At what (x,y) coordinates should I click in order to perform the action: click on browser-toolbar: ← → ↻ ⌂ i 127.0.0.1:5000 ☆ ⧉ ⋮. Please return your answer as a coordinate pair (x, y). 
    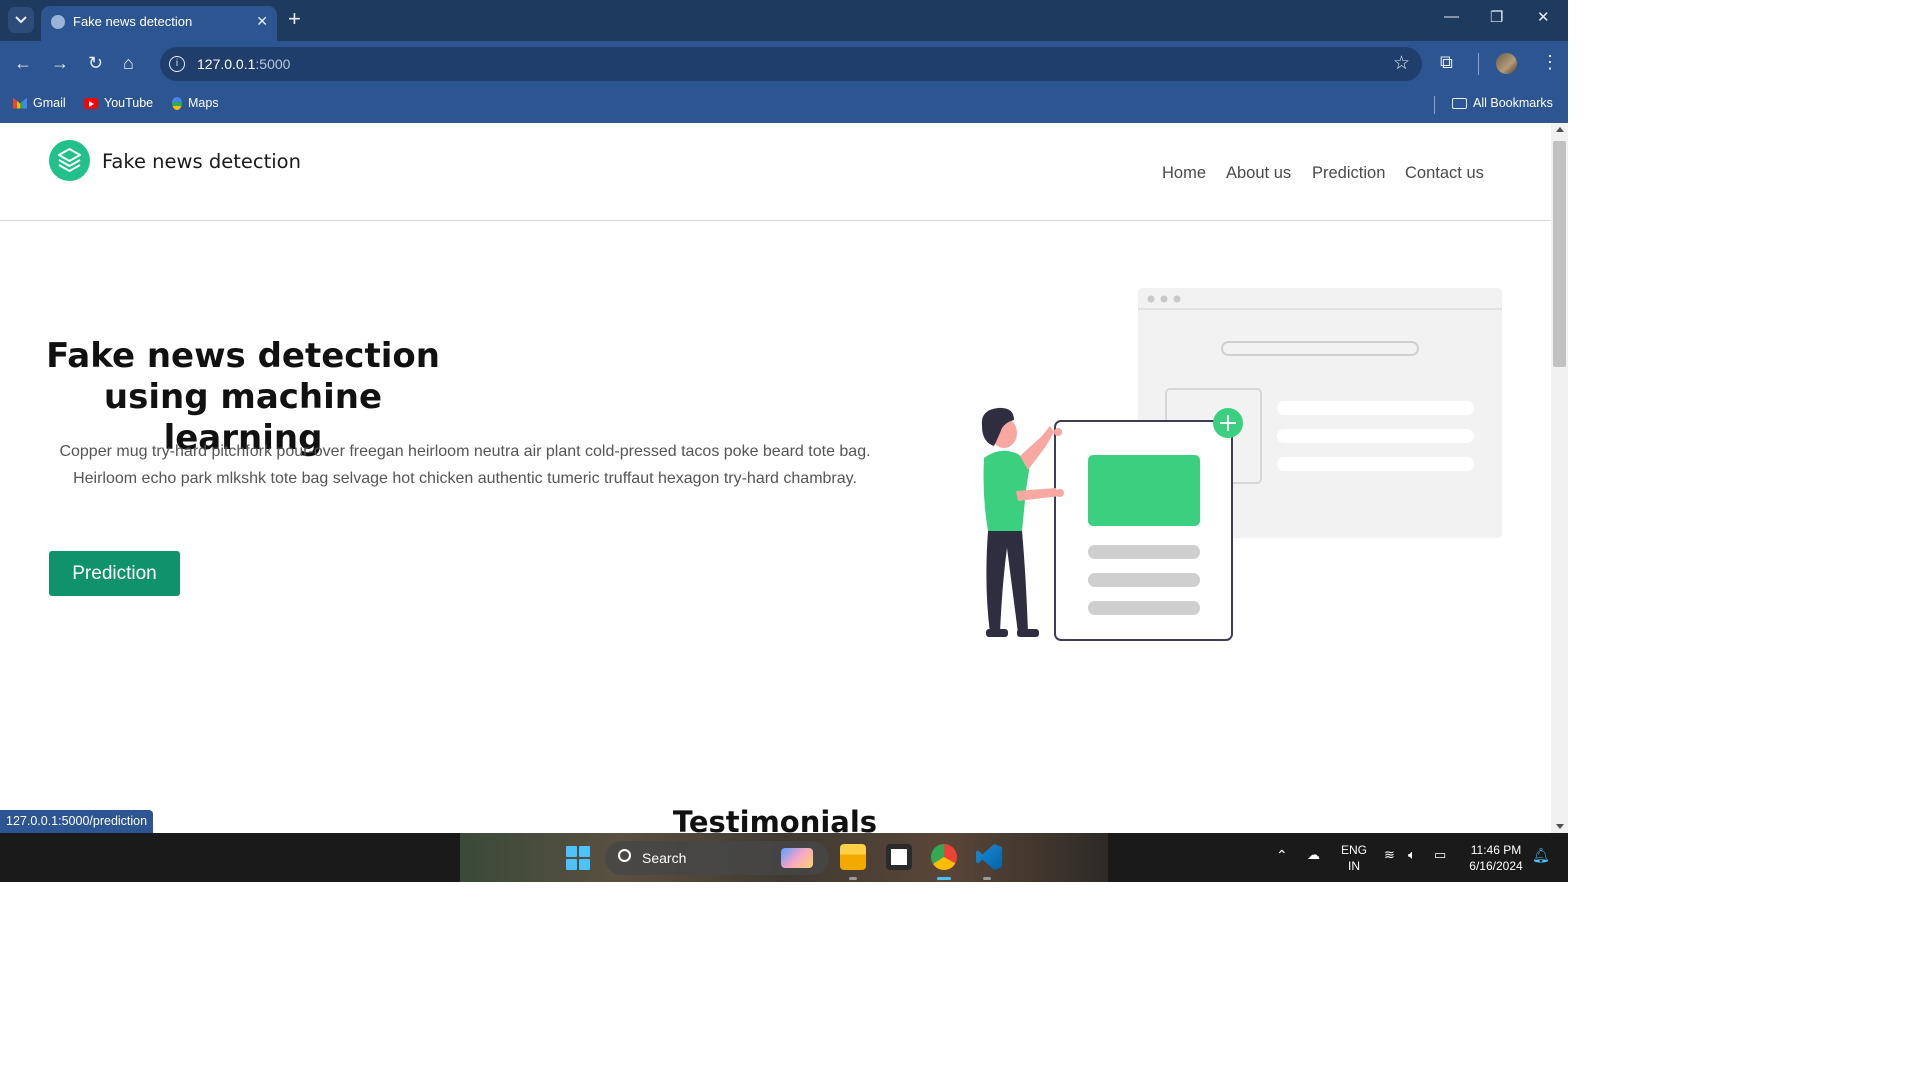
    Looking at the image, I should click on (784, 64).